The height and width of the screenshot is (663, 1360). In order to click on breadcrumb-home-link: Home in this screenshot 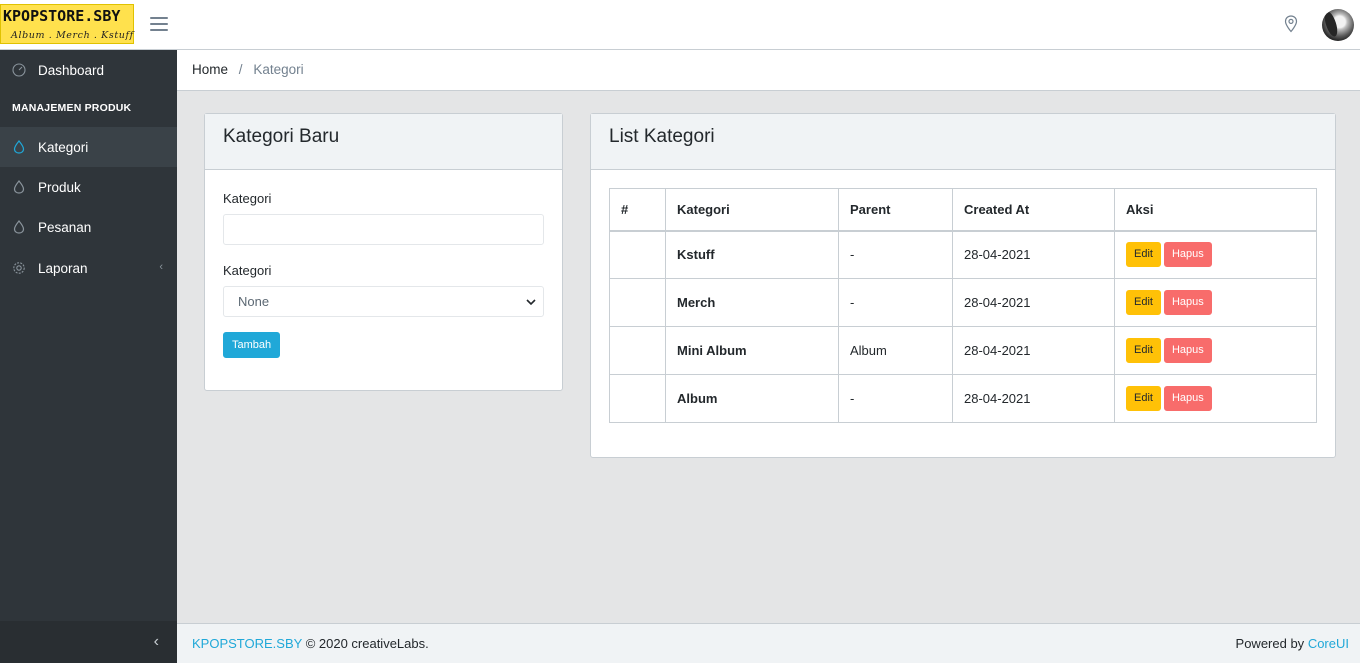, I will do `click(210, 69)`.